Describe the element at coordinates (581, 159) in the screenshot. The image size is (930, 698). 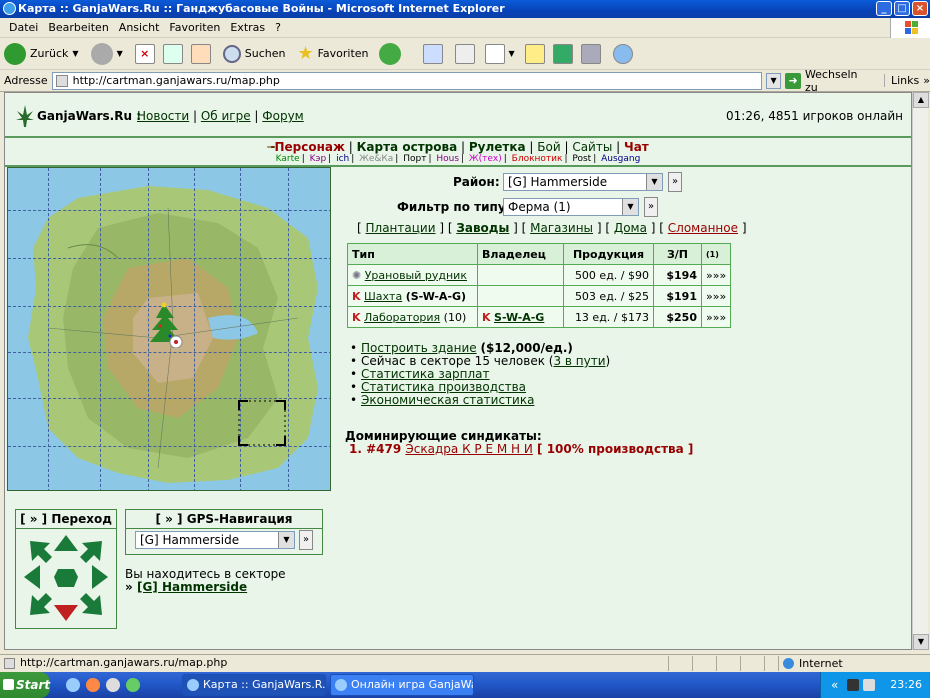
I see `subnav-post: Post` at that location.